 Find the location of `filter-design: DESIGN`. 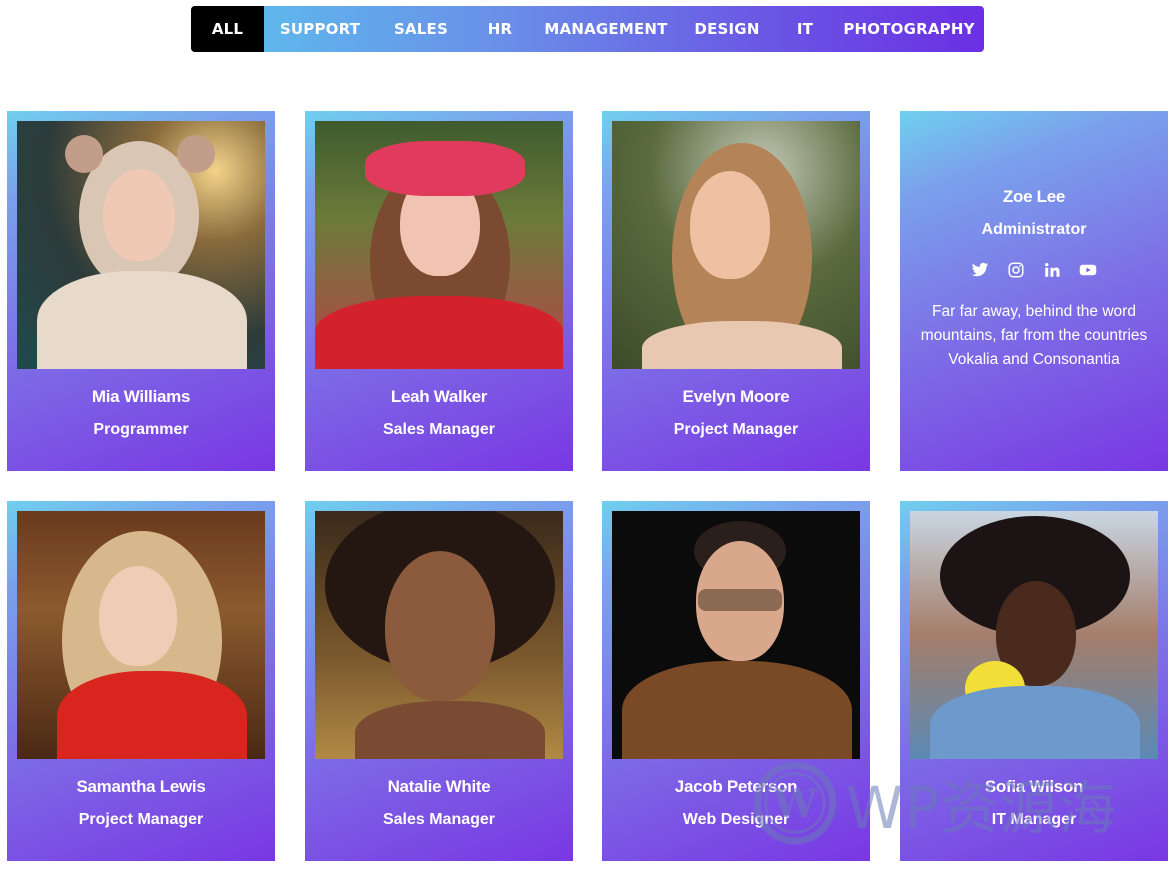

filter-design: DESIGN is located at coordinates (727, 29).